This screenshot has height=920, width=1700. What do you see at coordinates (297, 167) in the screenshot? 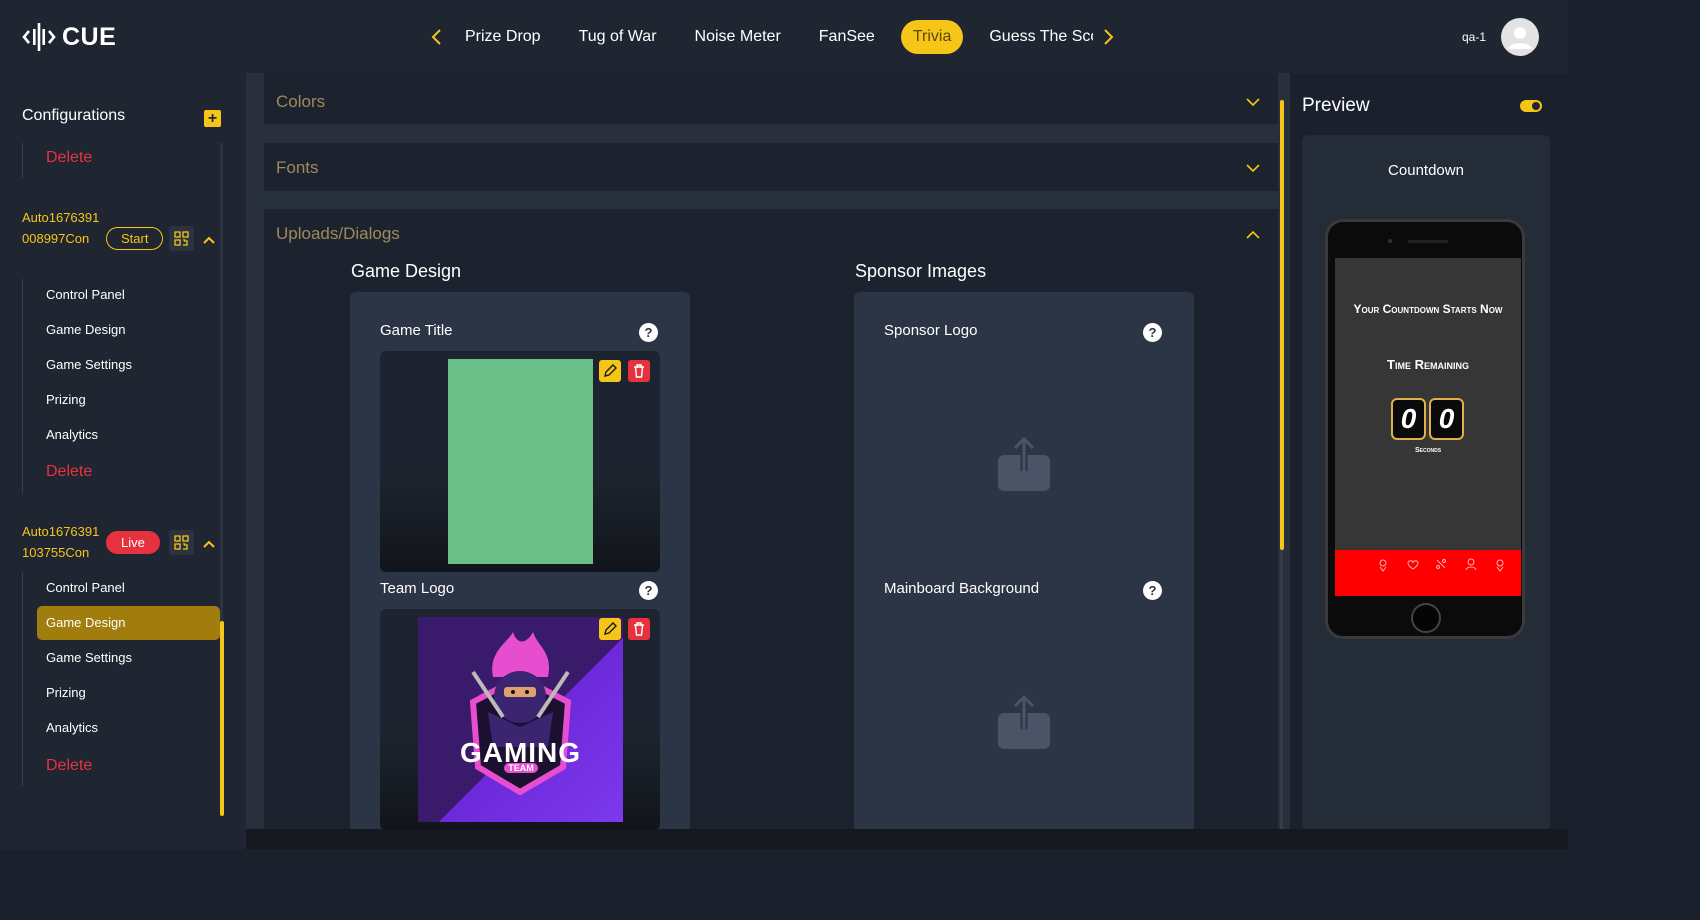
I see `accordion-title: Fonts` at bounding box center [297, 167].